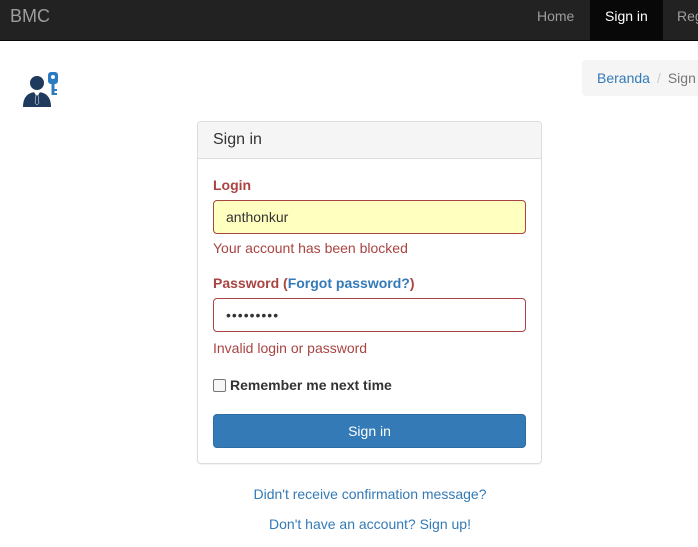 The height and width of the screenshot is (547, 698). I want to click on remember-me-row: Remember me next time, so click(302, 385).